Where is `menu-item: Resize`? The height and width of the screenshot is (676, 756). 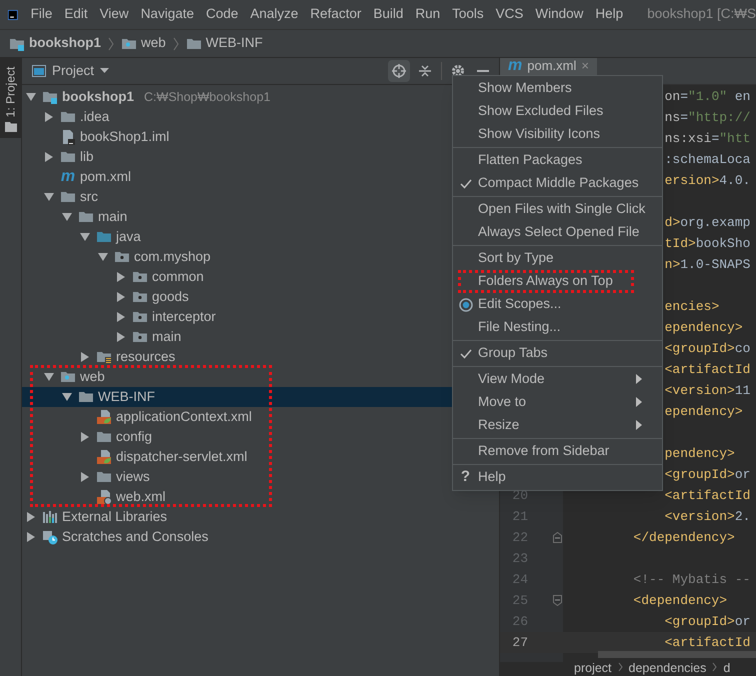
menu-item: Resize is located at coordinates (557, 425).